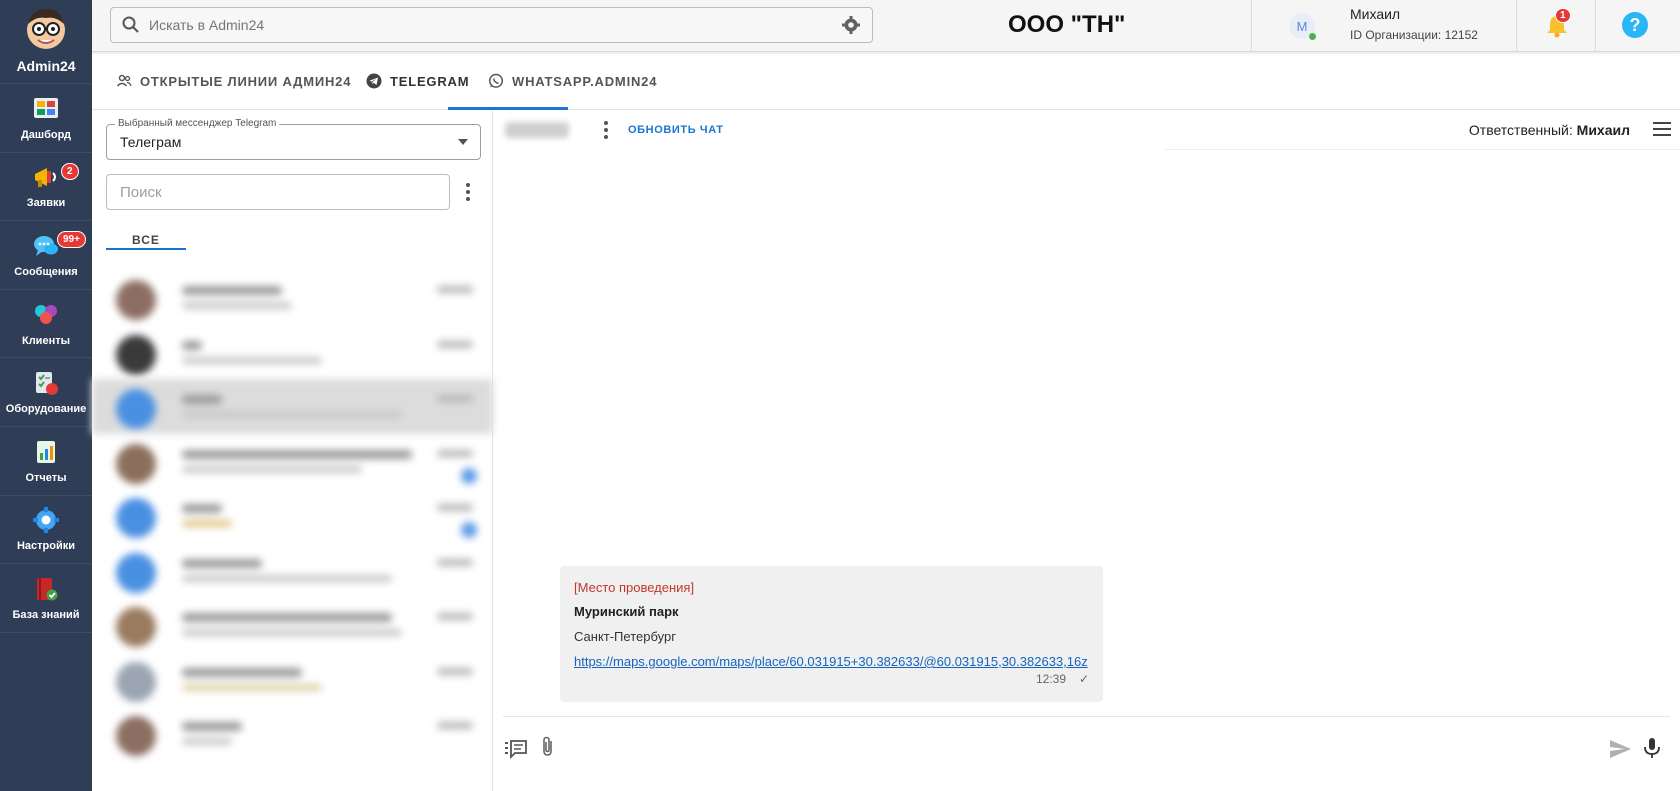 The width and height of the screenshot is (1680, 791). I want to click on admin-mascot-logo-icon, so click(46, 28).